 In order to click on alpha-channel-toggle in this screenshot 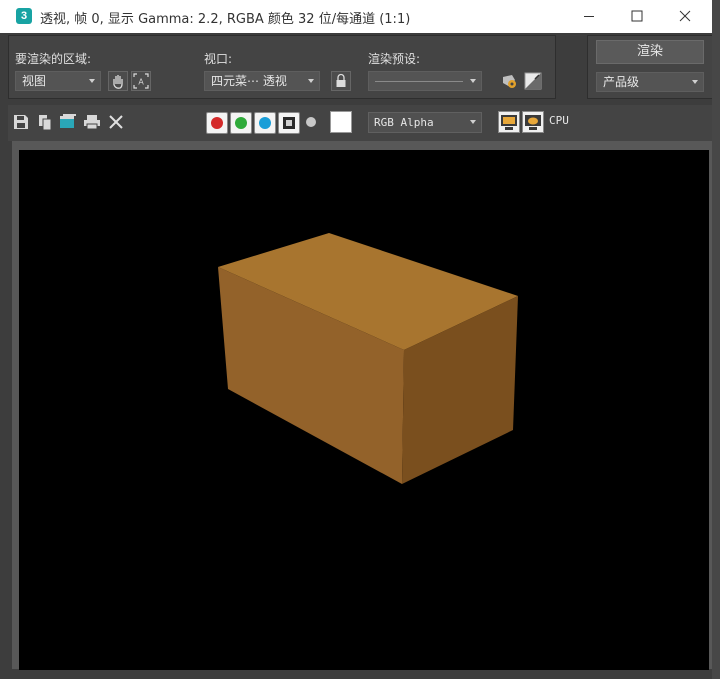, I will do `click(289, 123)`.